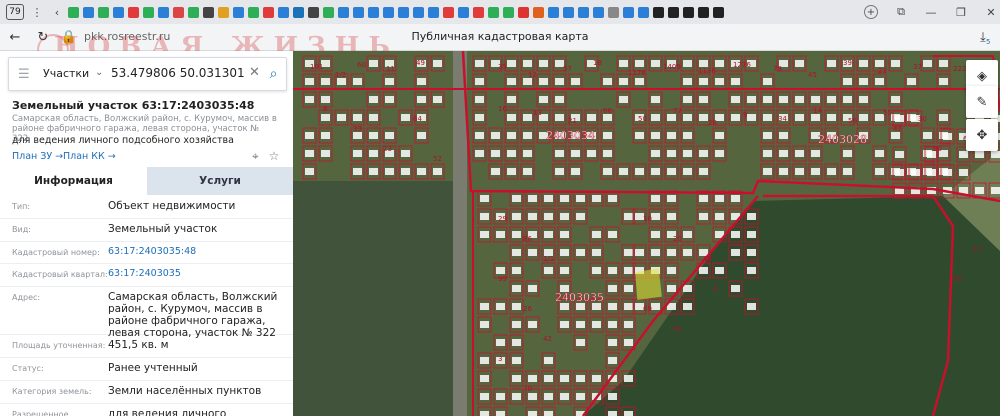  What do you see at coordinates (579, 297) in the screenshot?
I see `quarter-label: 2403035` at bounding box center [579, 297].